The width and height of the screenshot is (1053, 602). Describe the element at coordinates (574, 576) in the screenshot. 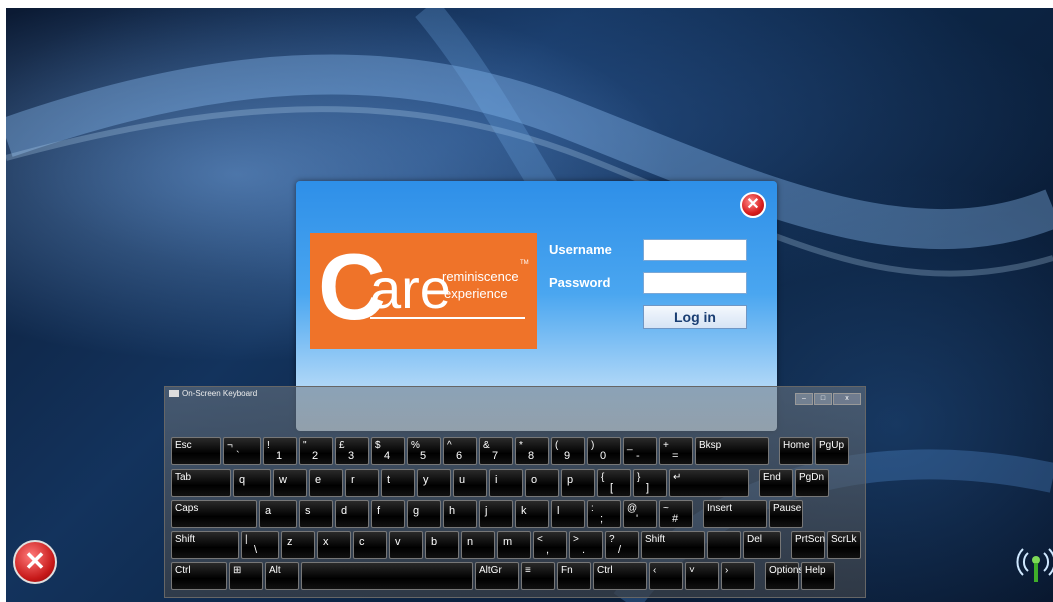

I see `key-4-6: Fn` at that location.